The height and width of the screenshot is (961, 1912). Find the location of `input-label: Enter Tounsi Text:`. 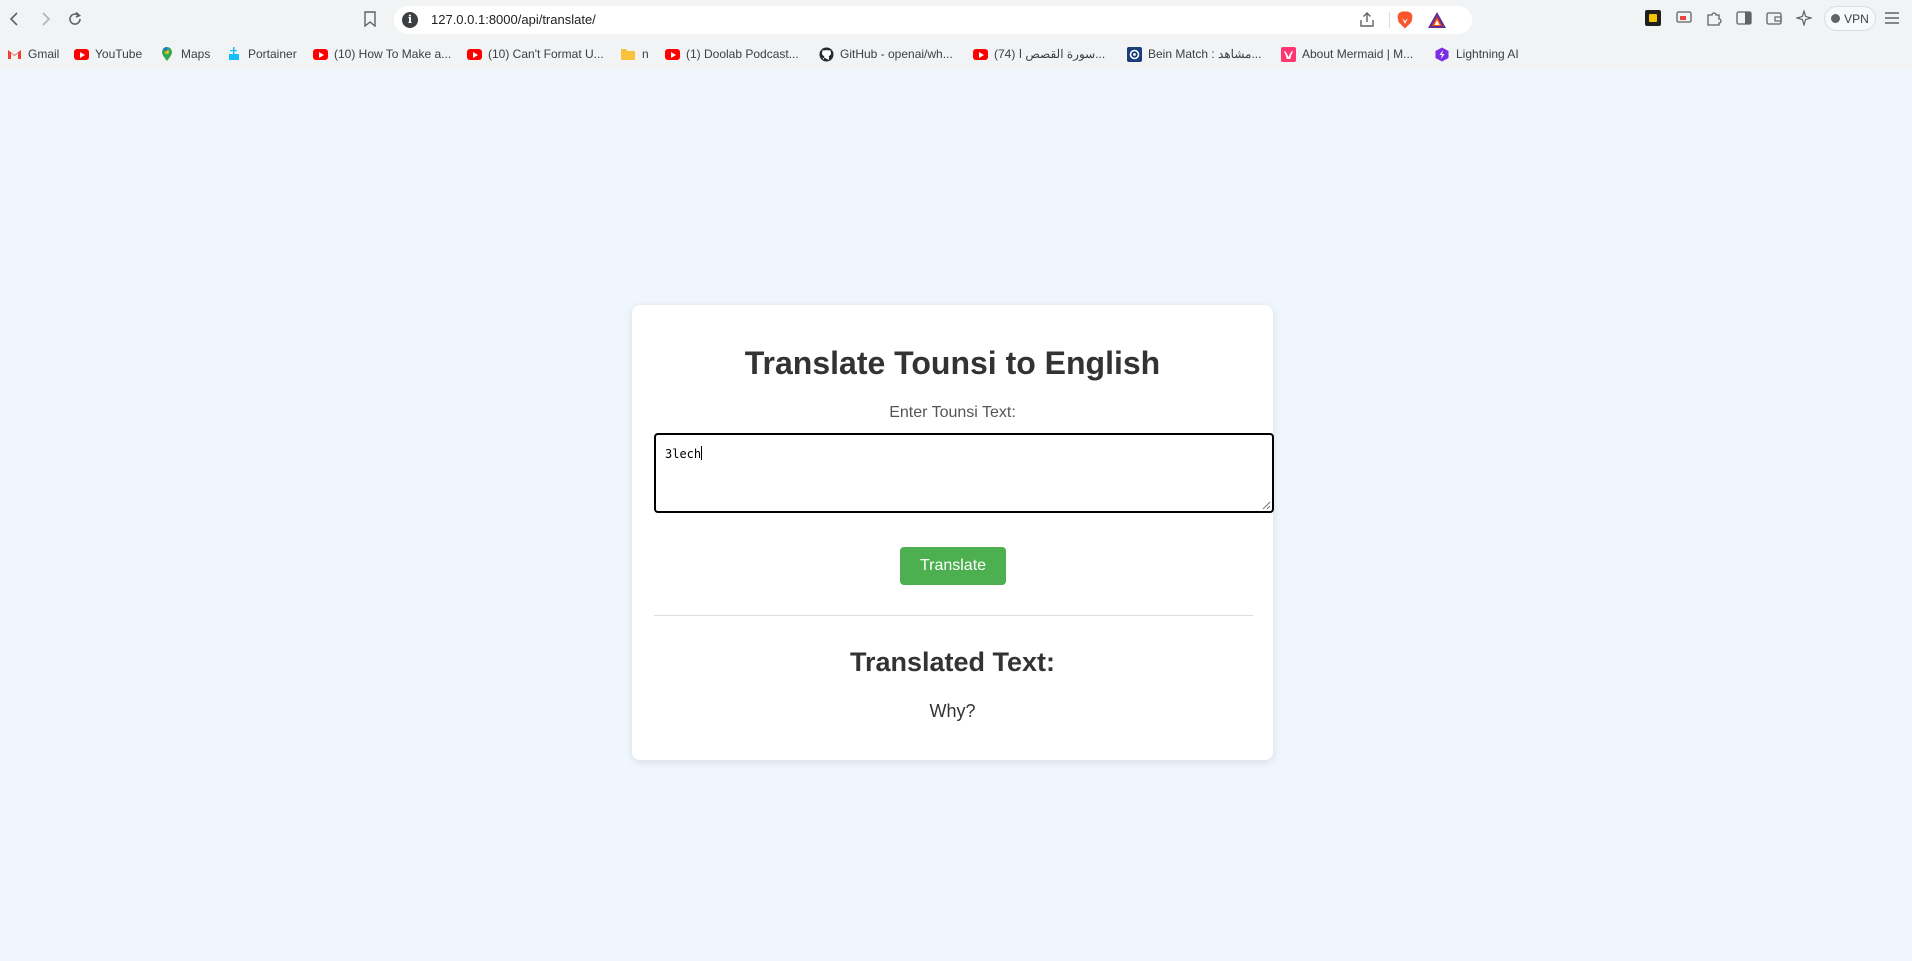

input-label: Enter Tounsi Text: is located at coordinates (952, 412).